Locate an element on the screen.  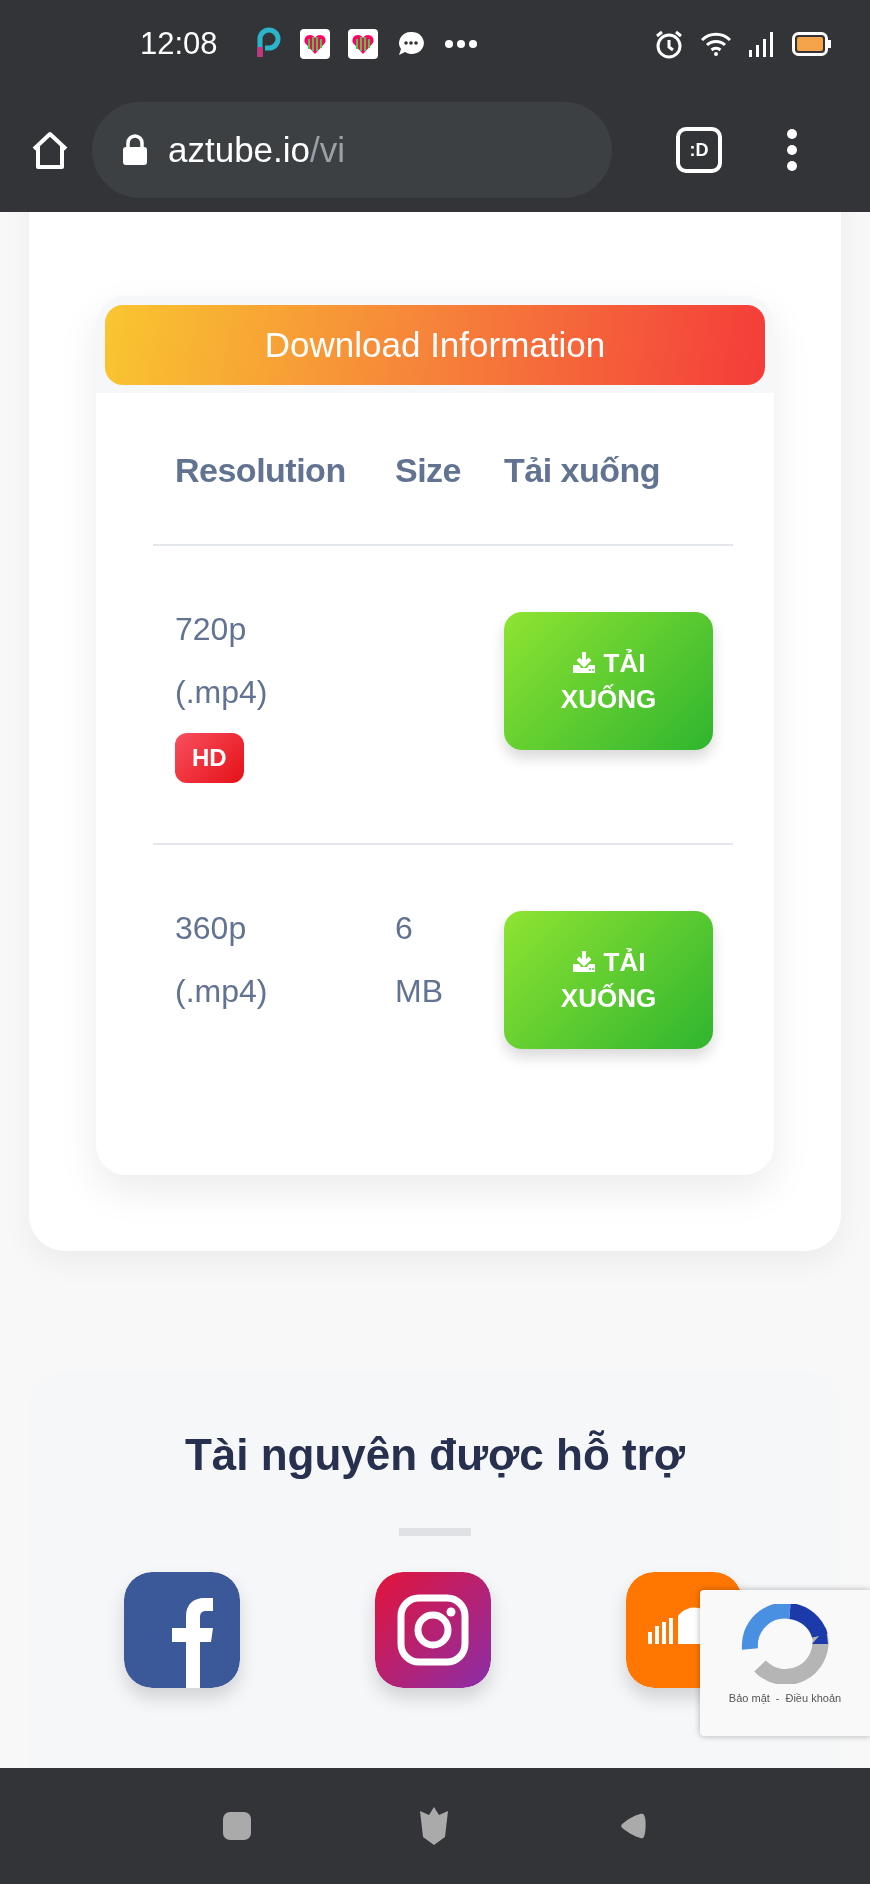
quality-badge: HD is located at coordinates (209, 758).